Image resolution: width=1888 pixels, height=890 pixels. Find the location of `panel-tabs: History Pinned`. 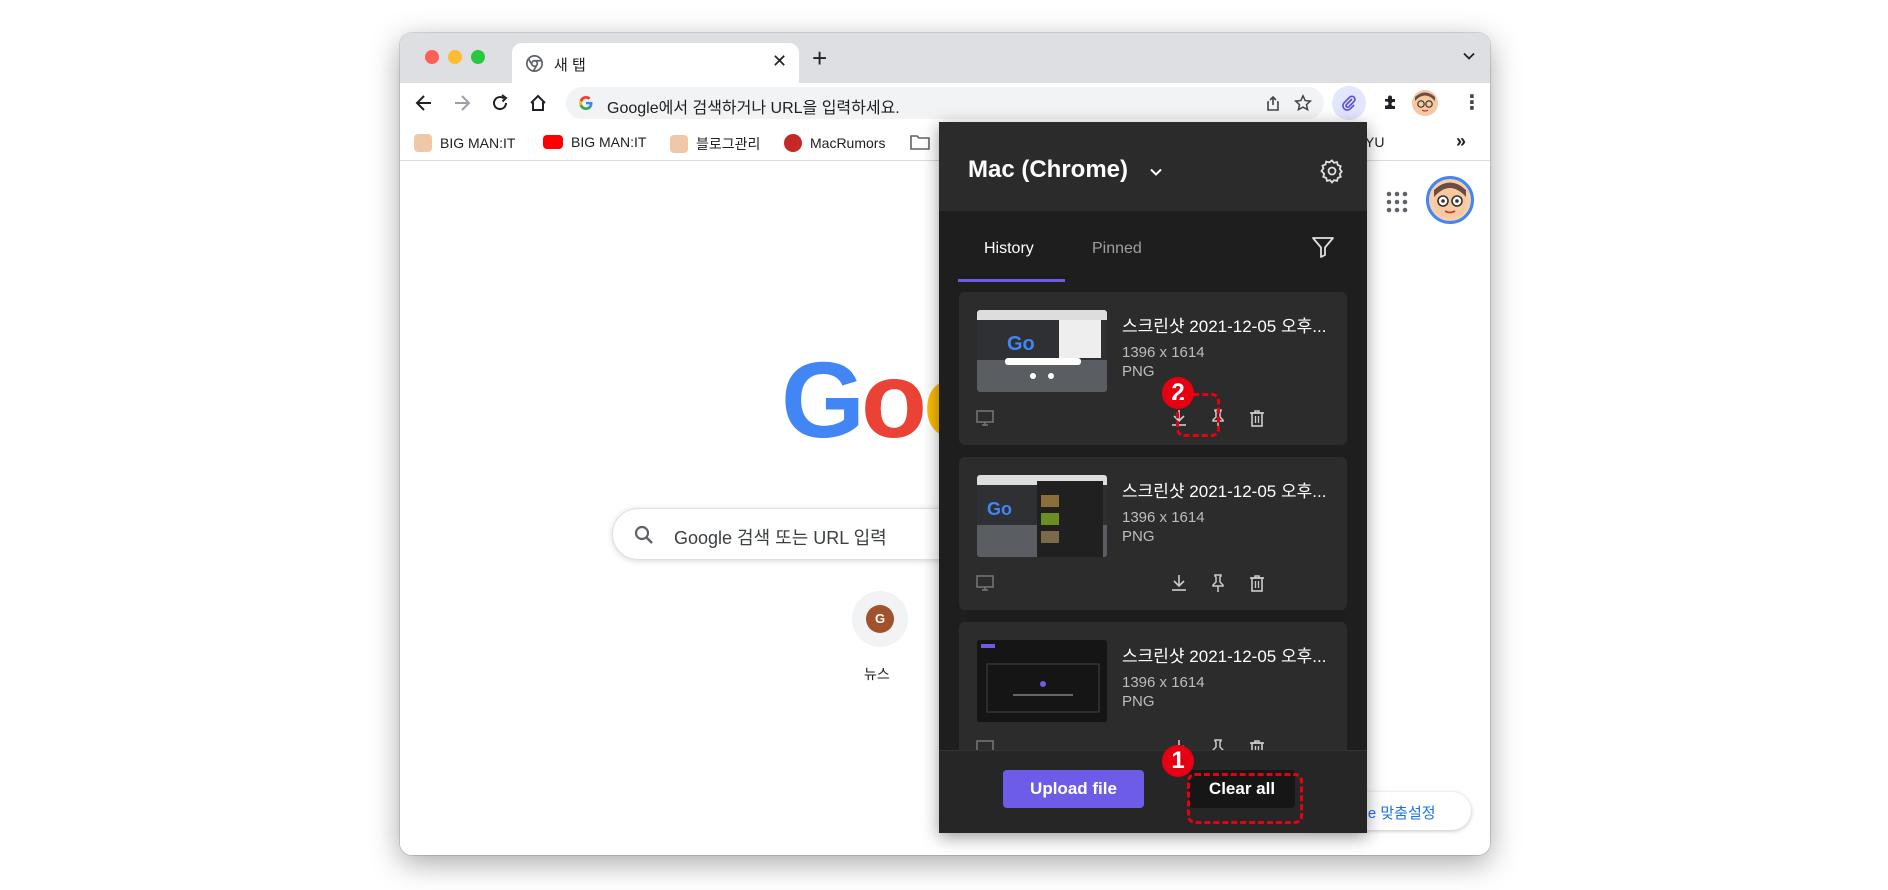

panel-tabs: History Pinned is located at coordinates (1153, 247).